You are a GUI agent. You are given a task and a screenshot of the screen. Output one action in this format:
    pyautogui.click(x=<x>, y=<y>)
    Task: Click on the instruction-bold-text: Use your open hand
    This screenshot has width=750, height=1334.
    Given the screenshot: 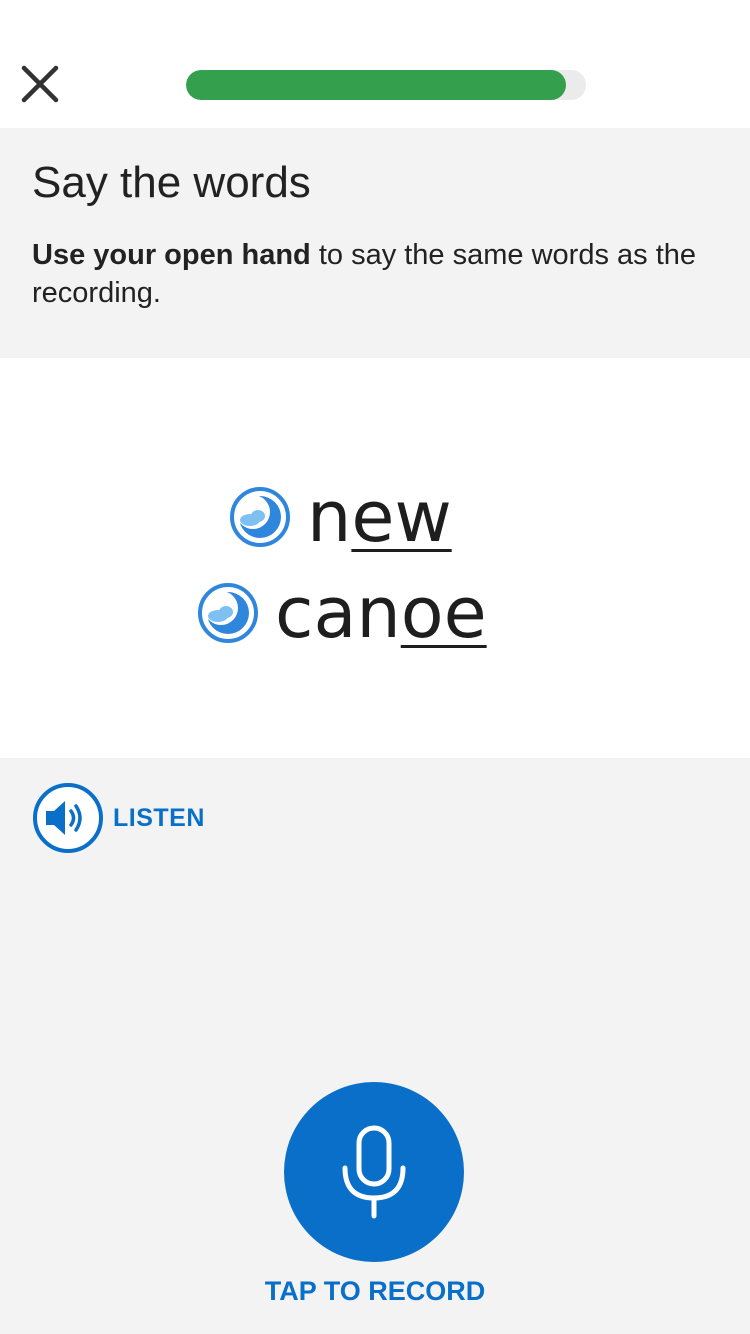 What is the action you would take?
    pyautogui.click(x=171, y=255)
    